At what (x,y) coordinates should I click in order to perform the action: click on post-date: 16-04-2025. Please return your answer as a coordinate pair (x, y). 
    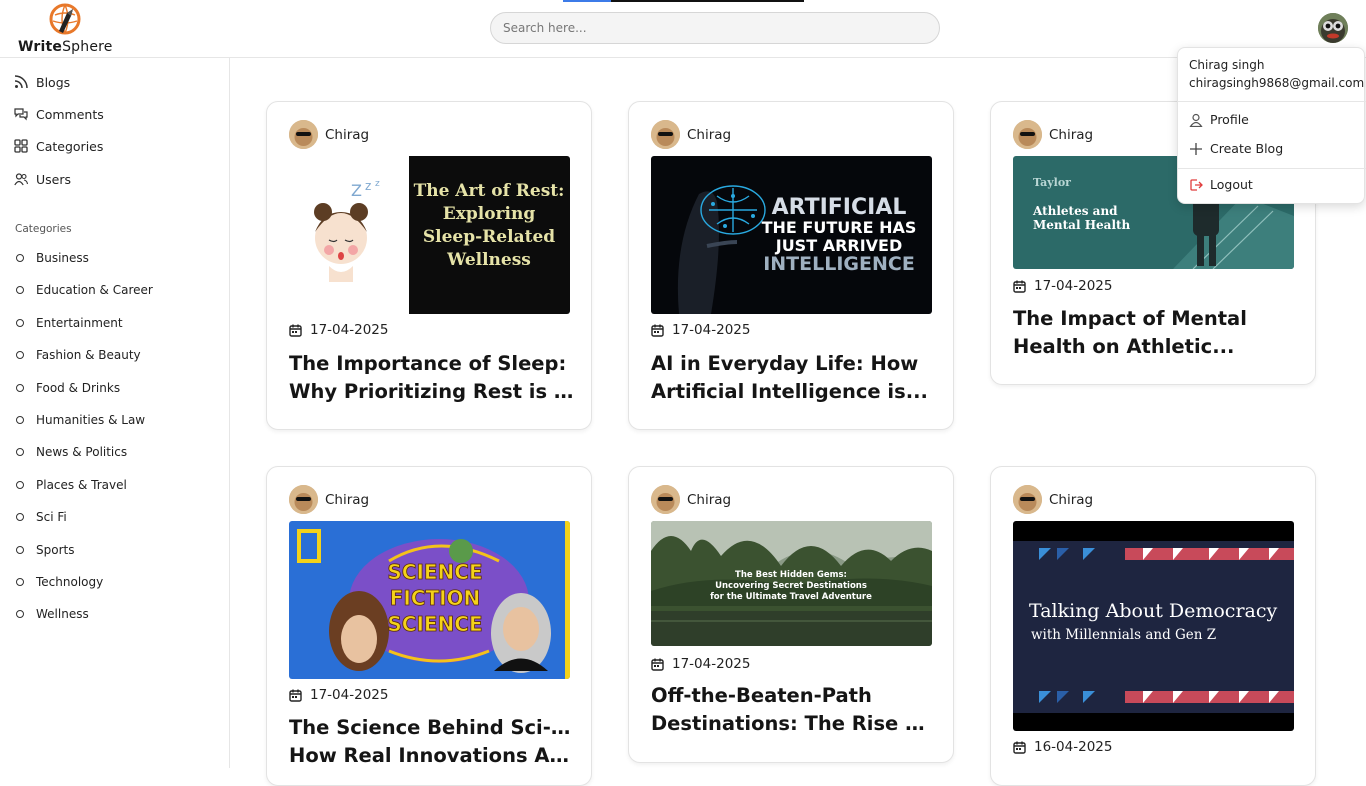
    Looking at the image, I should click on (1062, 747).